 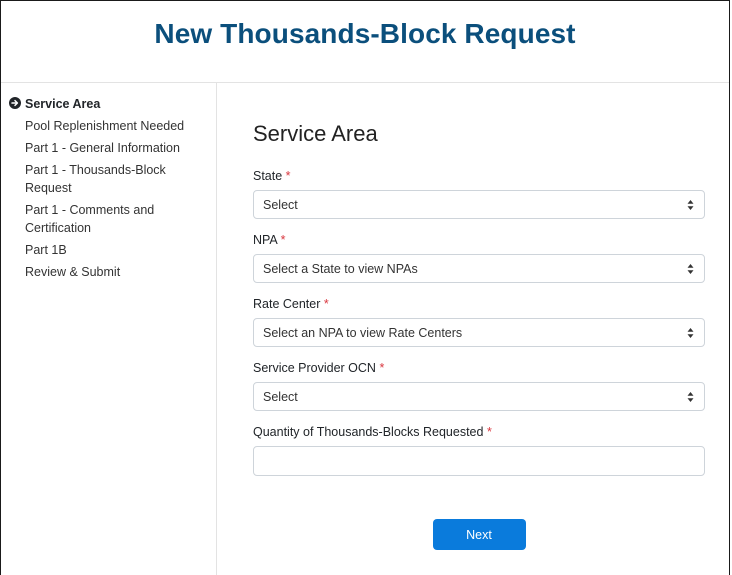 What do you see at coordinates (15, 103) in the screenshot?
I see `arrow-circle-right-icon` at bounding box center [15, 103].